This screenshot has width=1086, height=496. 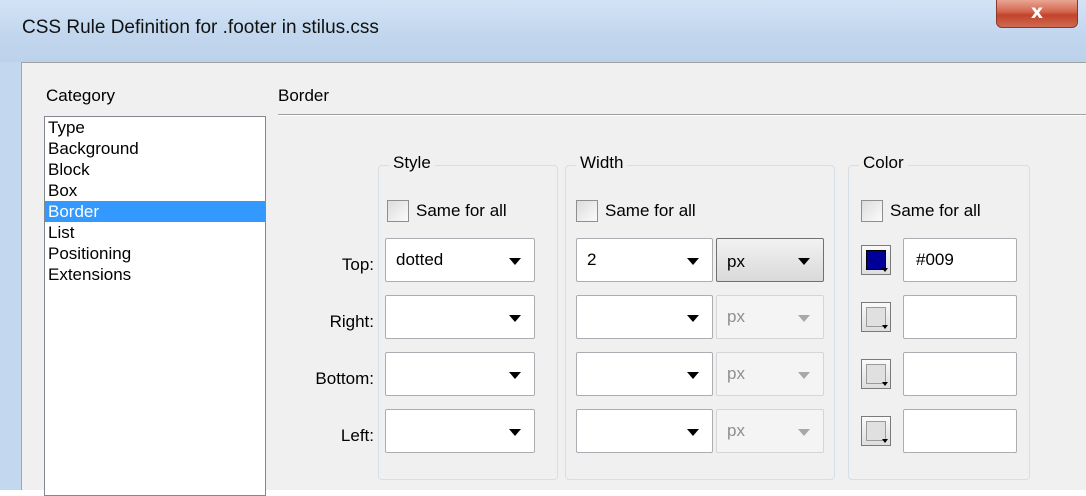 What do you see at coordinates (461, 210) in the screenshot?
I see `style-same-for-all-label: Same for all` at bounding box center [461, 210].